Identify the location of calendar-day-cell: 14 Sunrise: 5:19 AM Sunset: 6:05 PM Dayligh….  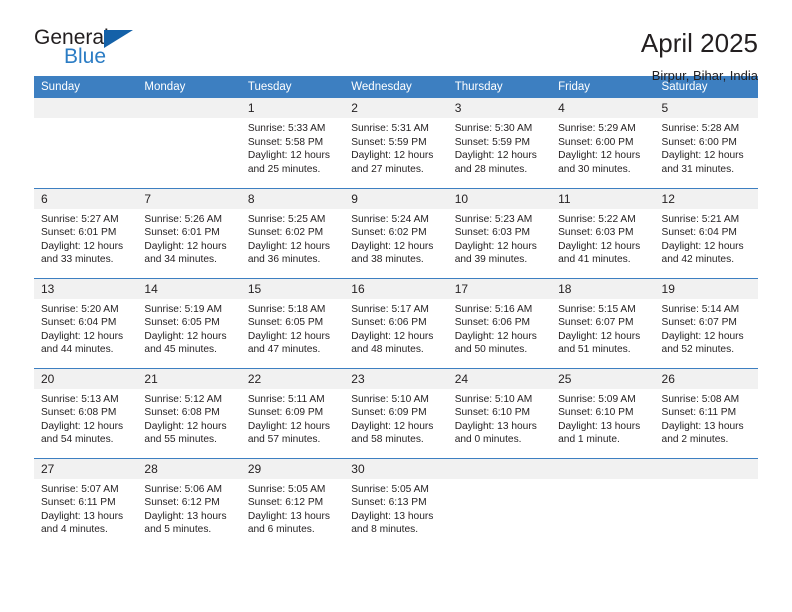
(189, 322).